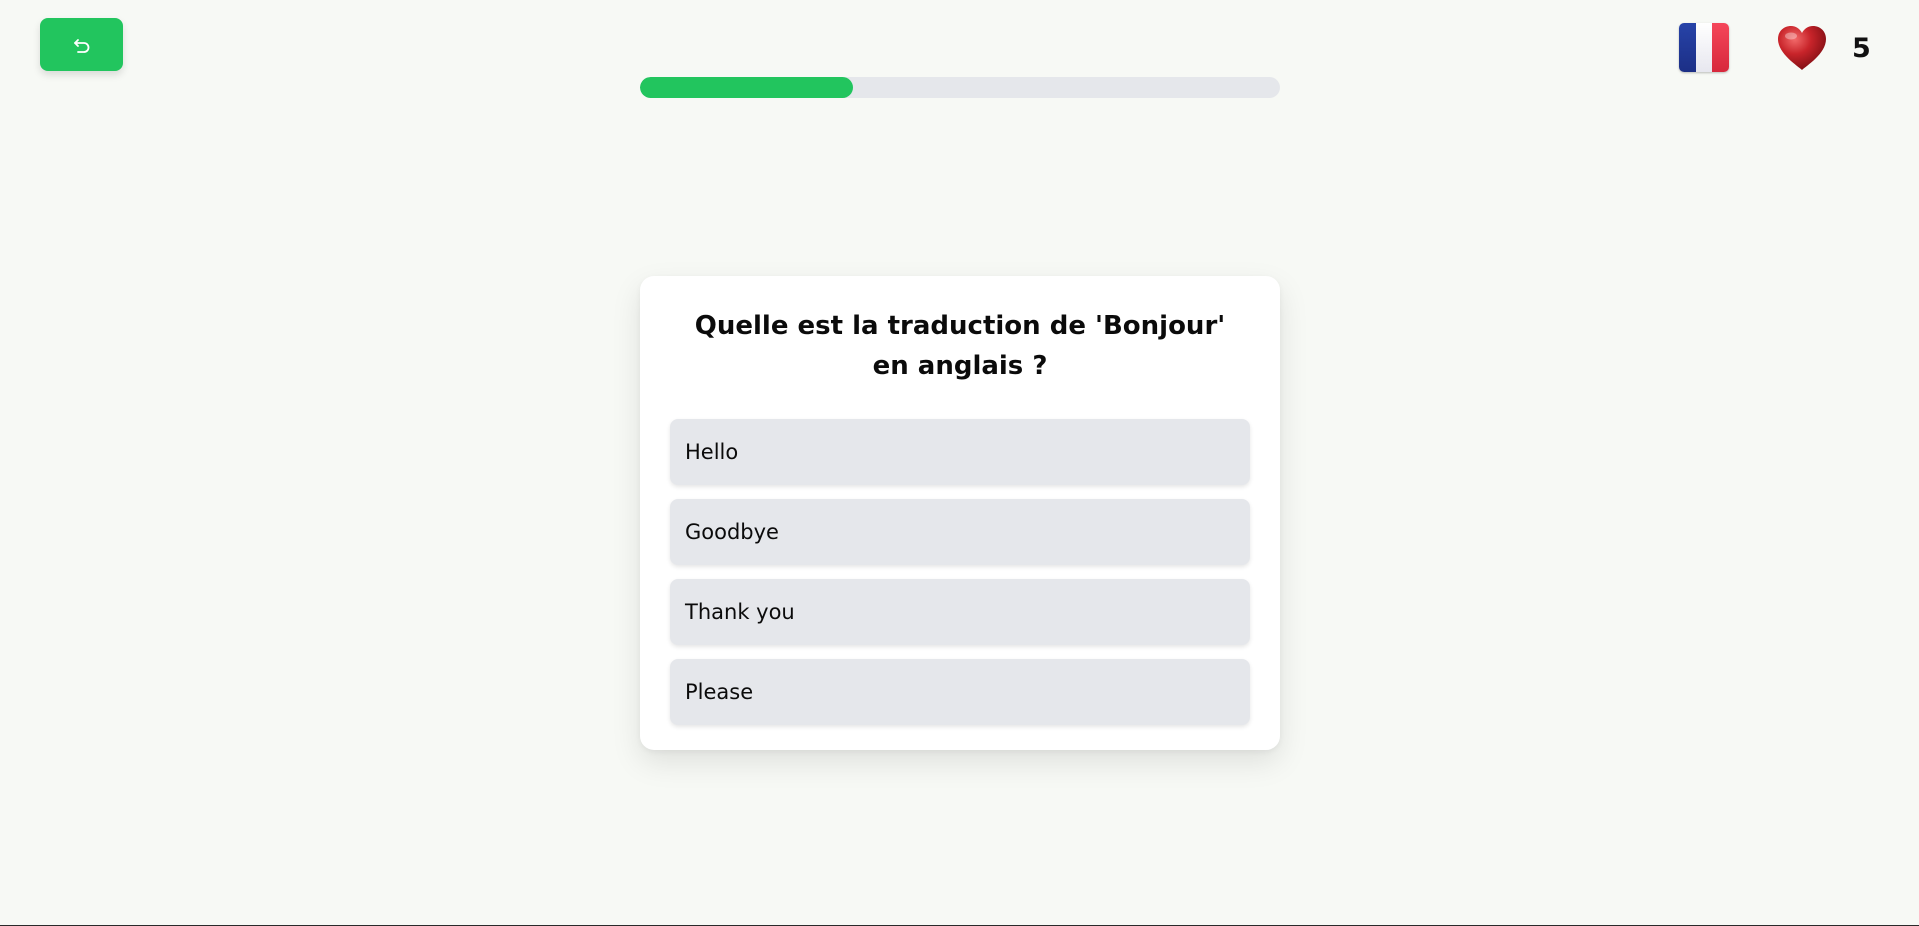 Image resolution: width=1919 pixels, height=926 pixels. I want to click on answer-option: Please, so click(960, 692).